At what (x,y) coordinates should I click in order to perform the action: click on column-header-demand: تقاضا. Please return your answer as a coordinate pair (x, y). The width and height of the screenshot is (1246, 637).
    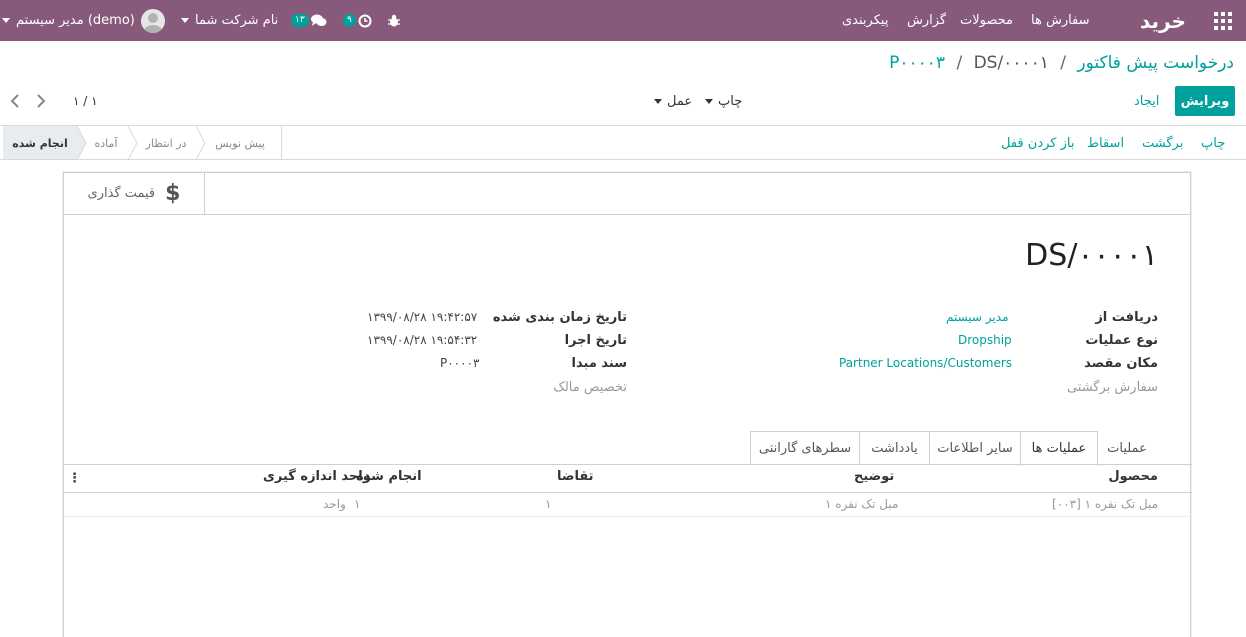
    Looking at the image, I should click on (575, 476).